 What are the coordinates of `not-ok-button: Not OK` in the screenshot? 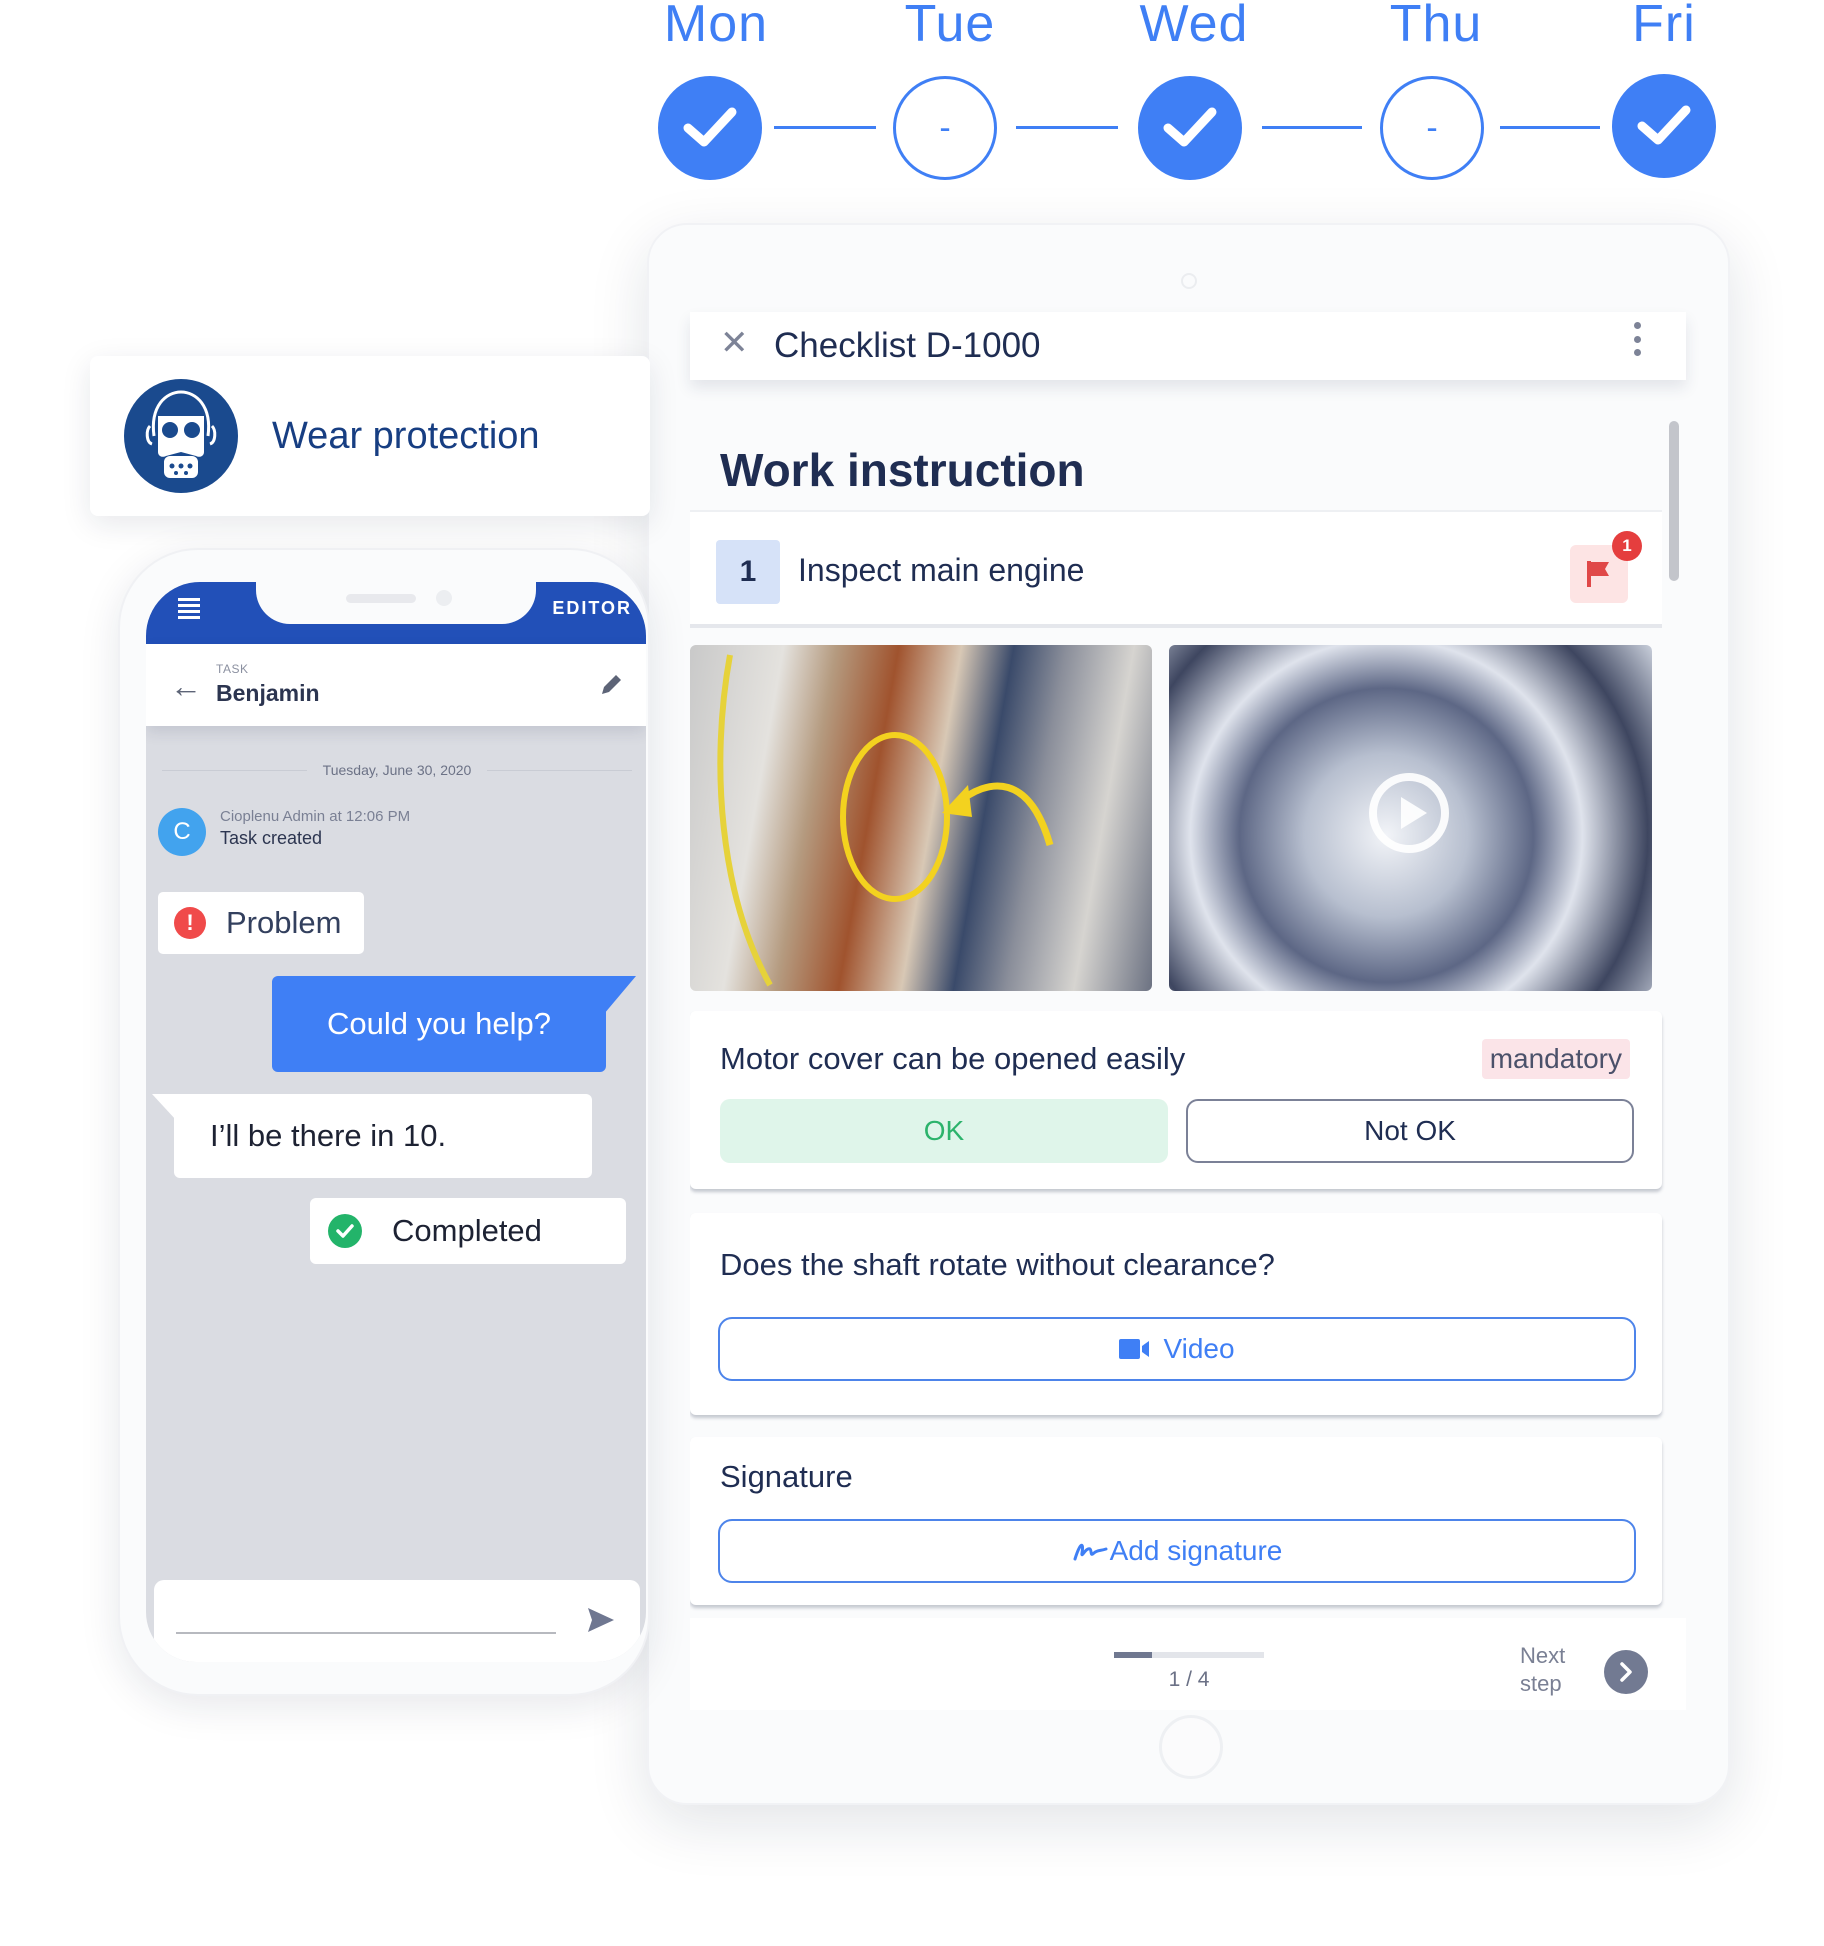 It's located at (1410, 1131).